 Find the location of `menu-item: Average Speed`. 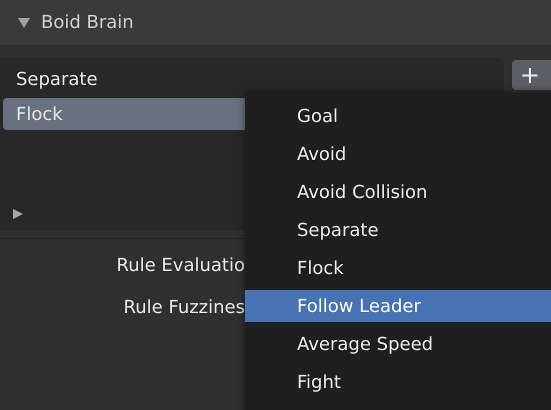

menu-item: Average Speed is located at coordinates (398, 344).